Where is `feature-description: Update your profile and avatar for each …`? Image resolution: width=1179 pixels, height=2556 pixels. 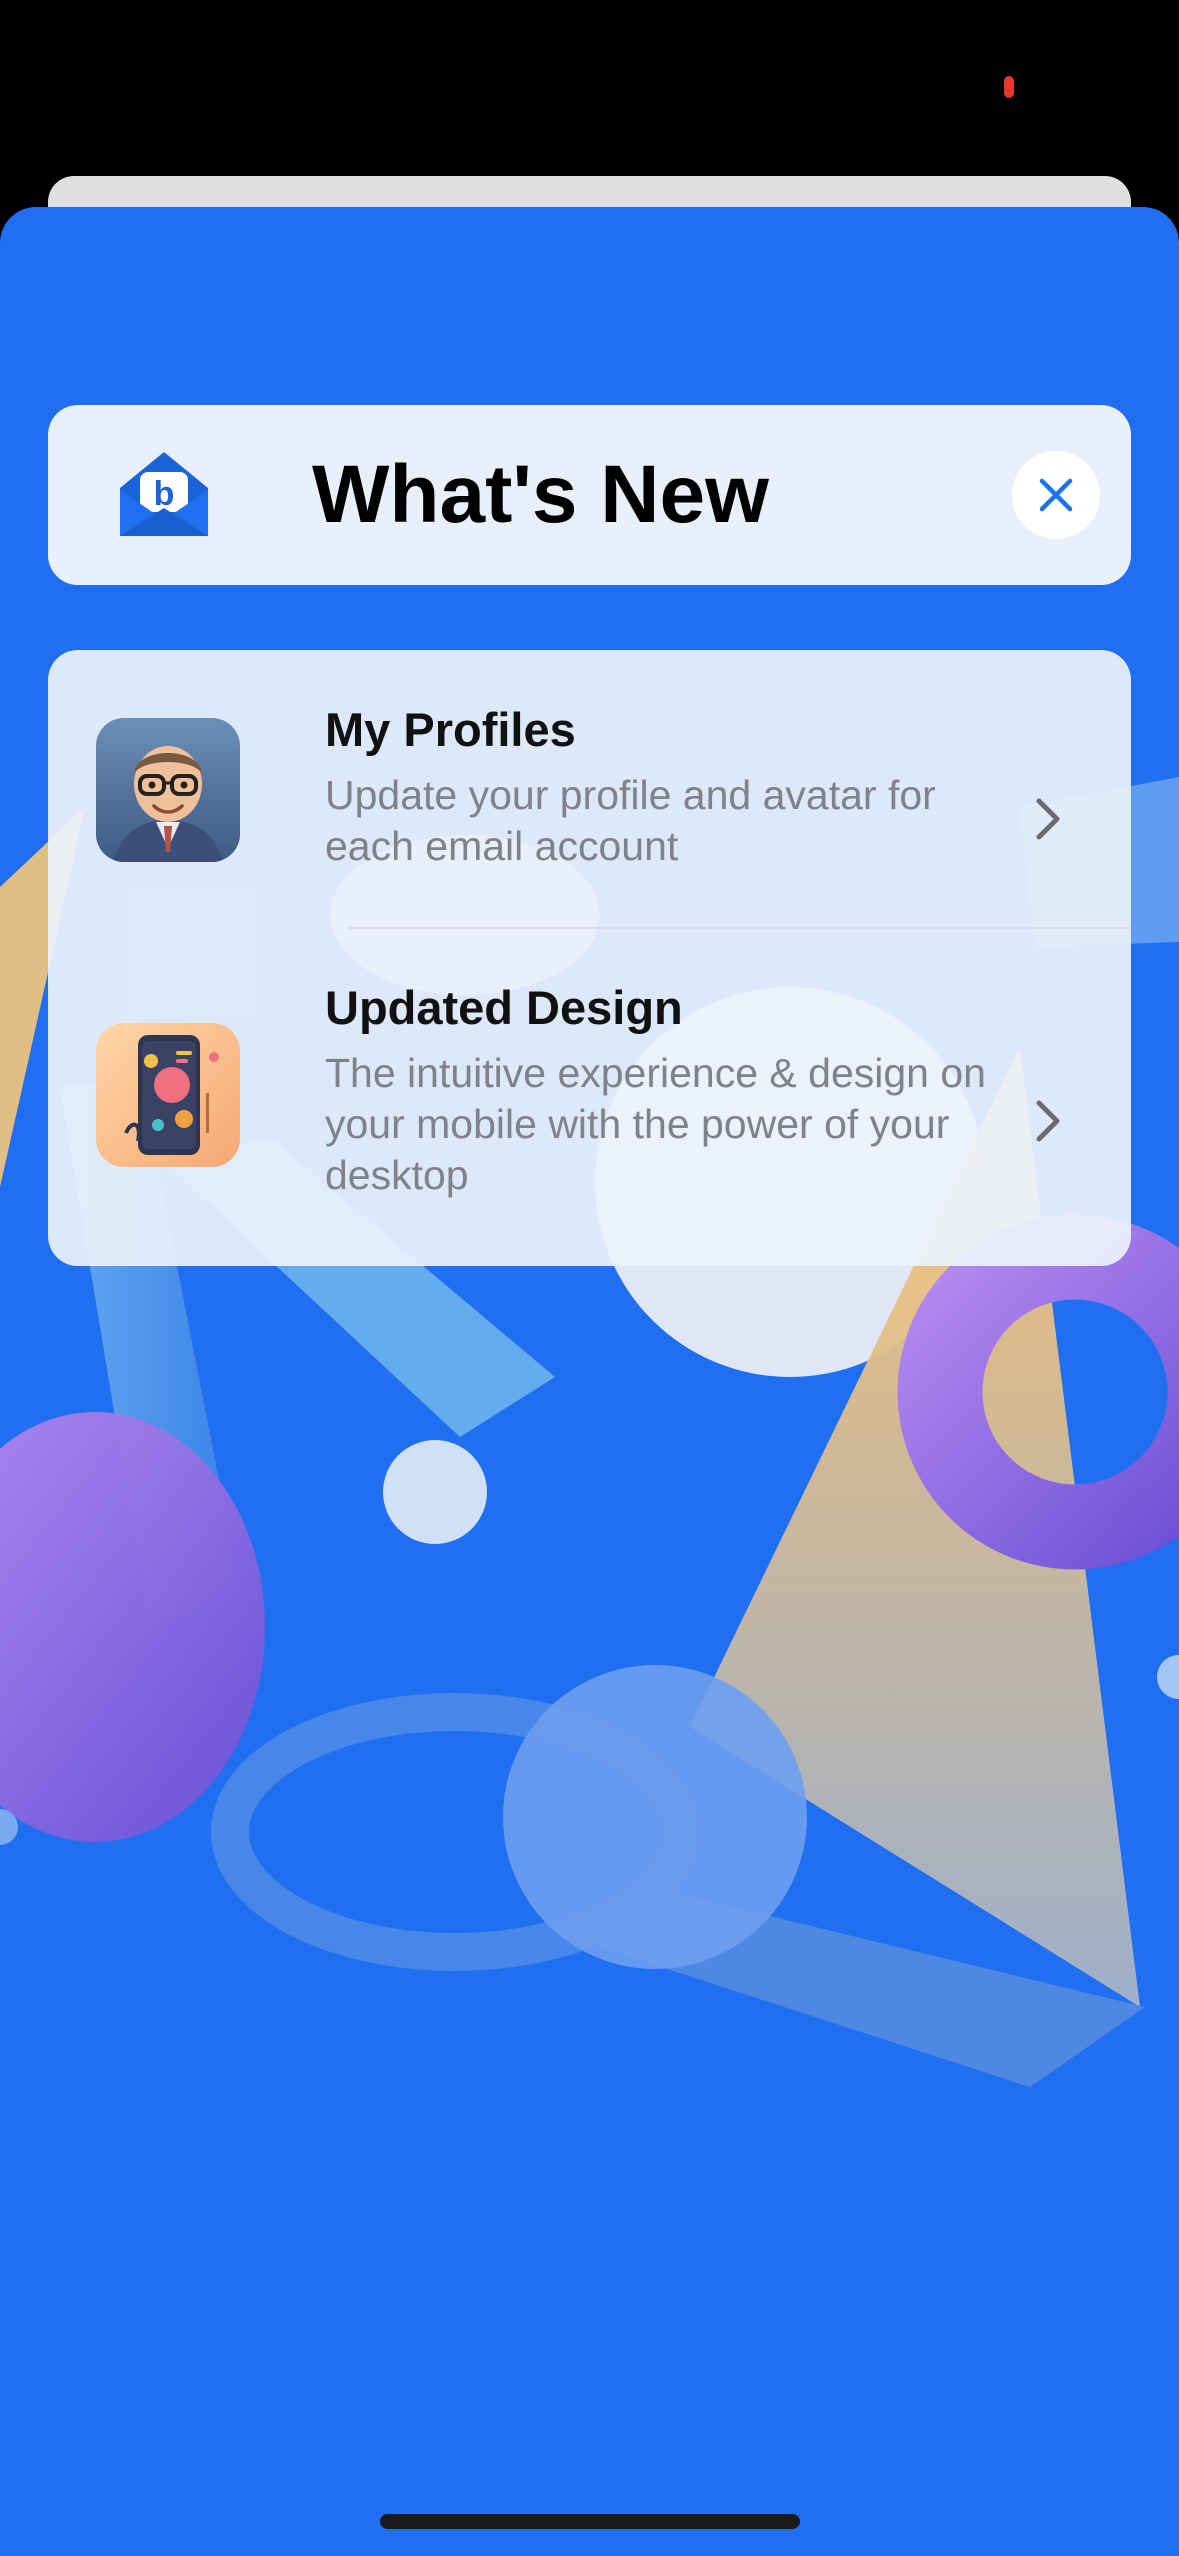 feature-description: Update your profile and avatar for each … is located at coordinates (630, 820).